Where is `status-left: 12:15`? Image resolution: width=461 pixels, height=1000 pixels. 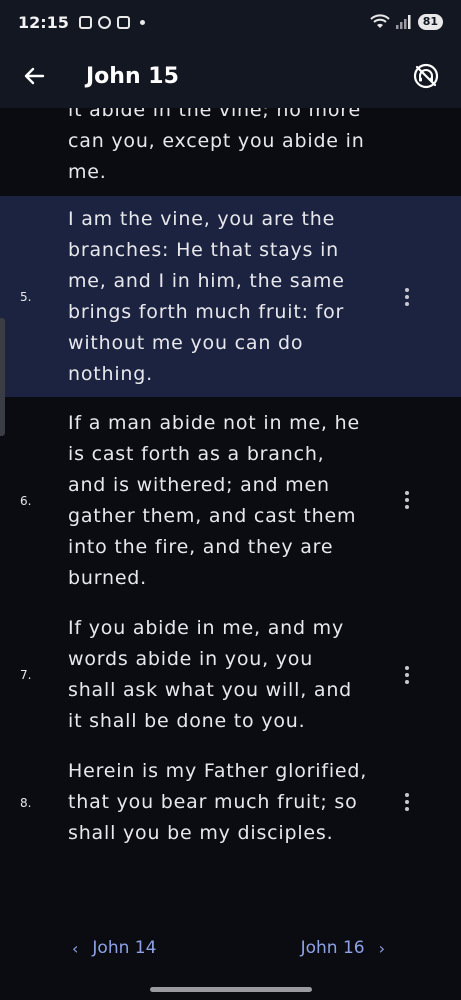
status-left: 12:15 is located at coordinates (81, 22).